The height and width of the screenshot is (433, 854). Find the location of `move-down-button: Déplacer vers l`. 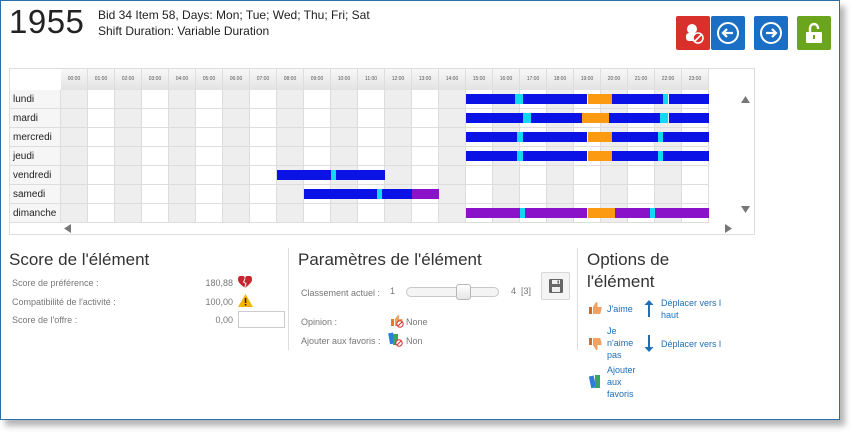

move-down-button: Déplacer vers l is located at coordinates (689, 344).